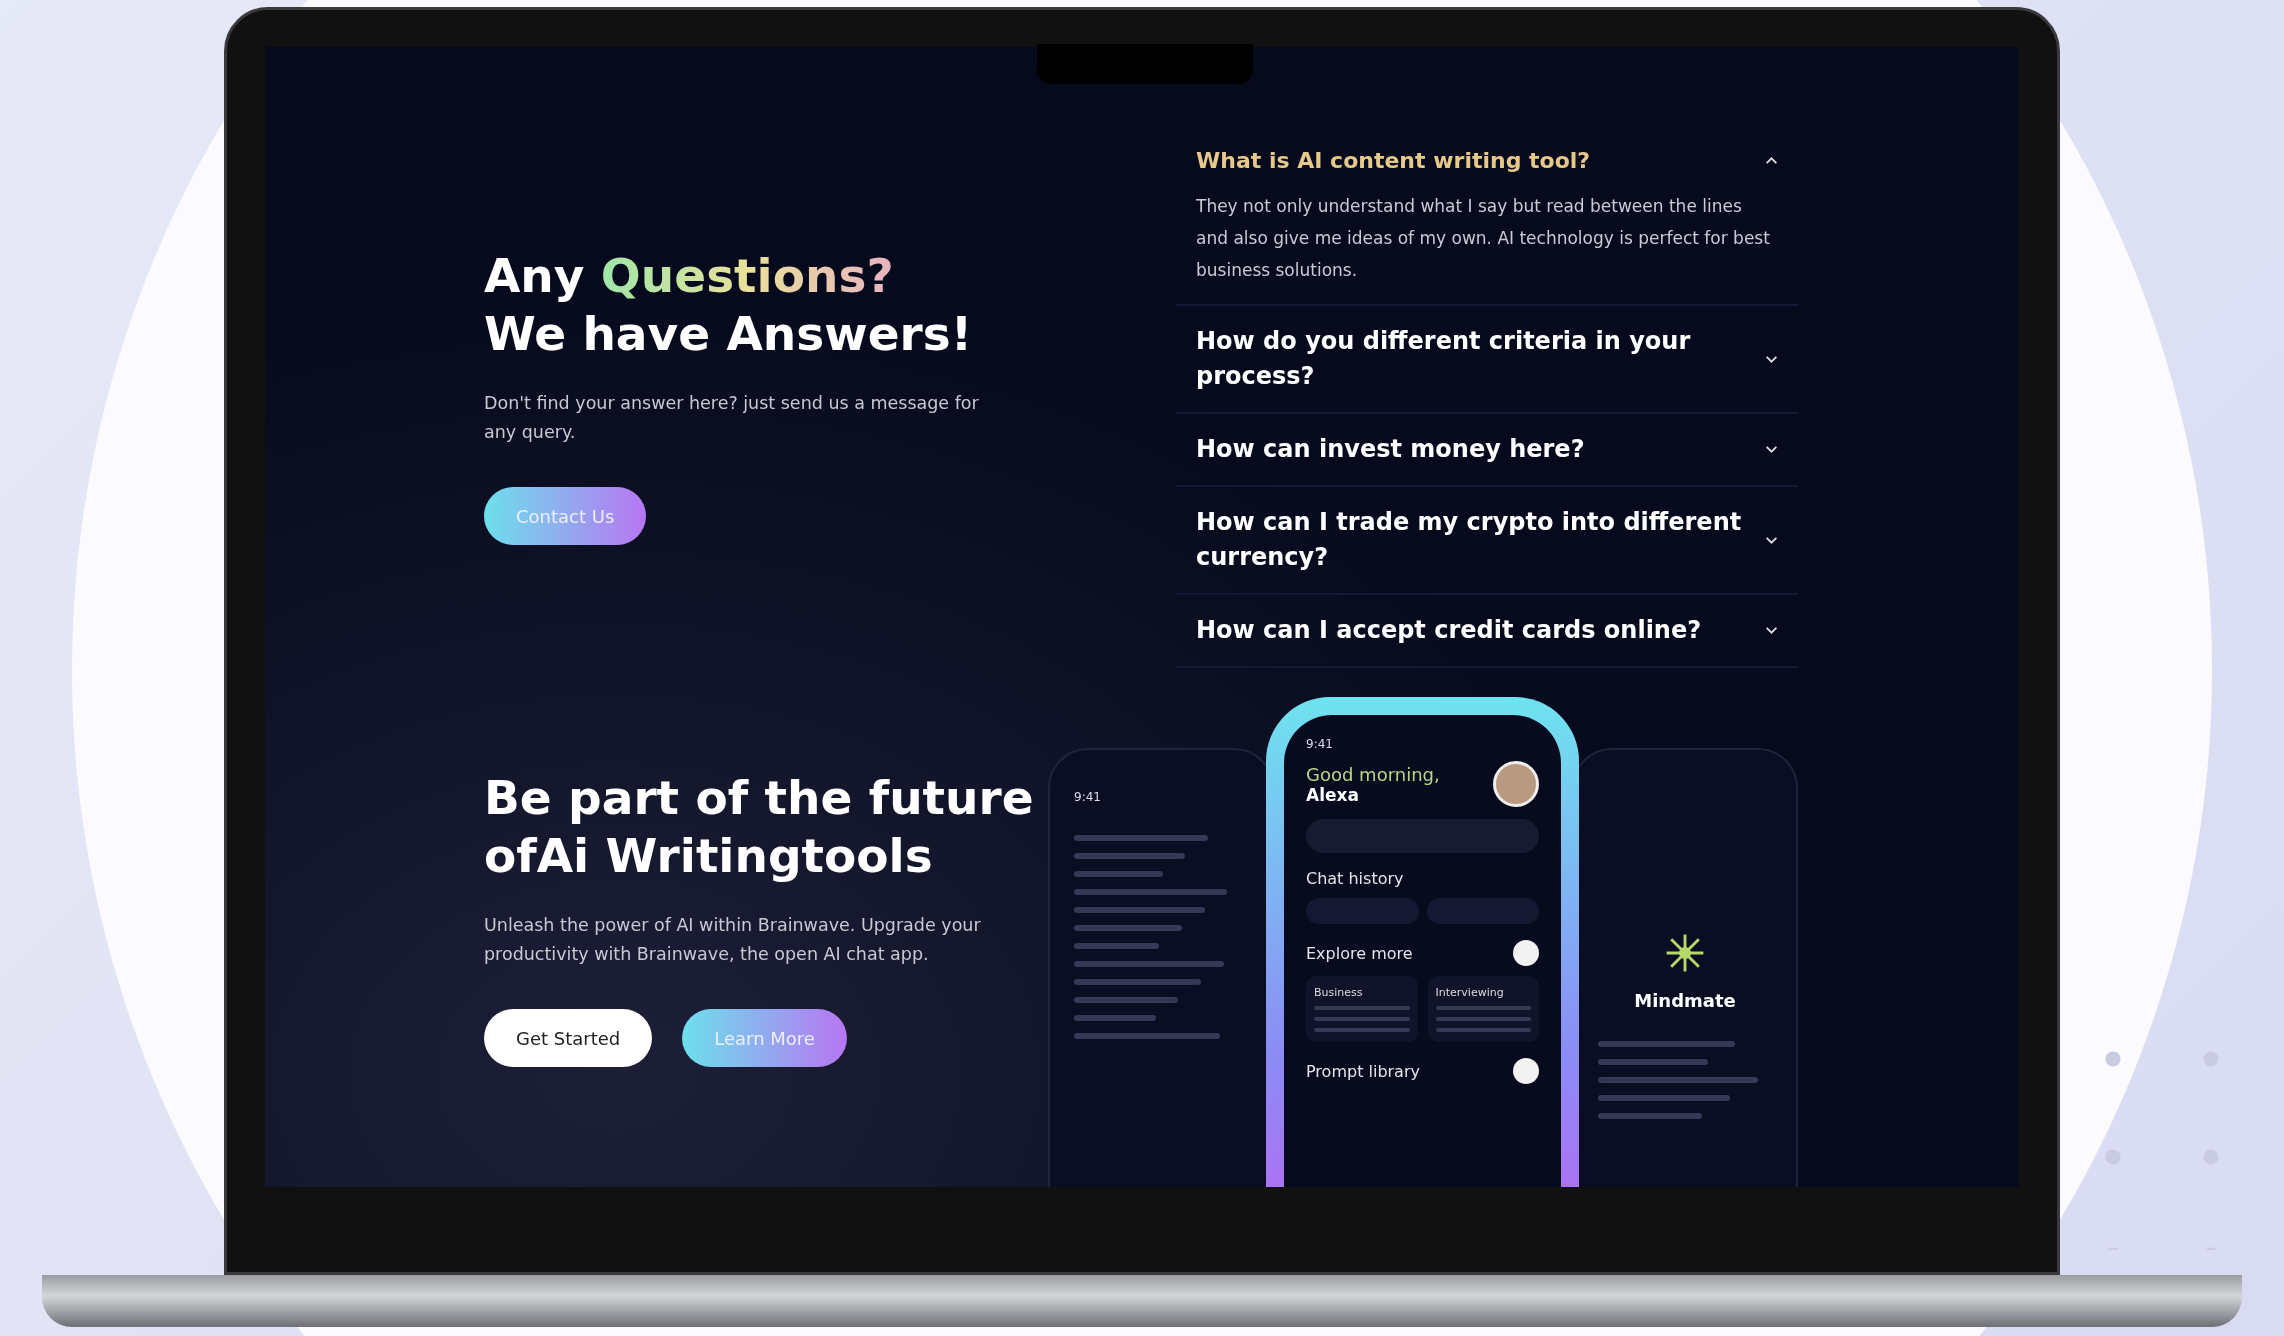  Describe the element at coordinates (759, 827) in the screenshot. I see `cta-heading: Be part of the future ofAi Writingtools` at that location.